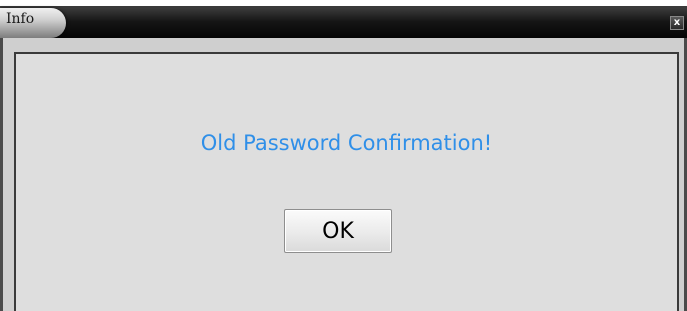 This screenshot has width=687, height=311. I want to click on top-border-strip, so click(343, 4).